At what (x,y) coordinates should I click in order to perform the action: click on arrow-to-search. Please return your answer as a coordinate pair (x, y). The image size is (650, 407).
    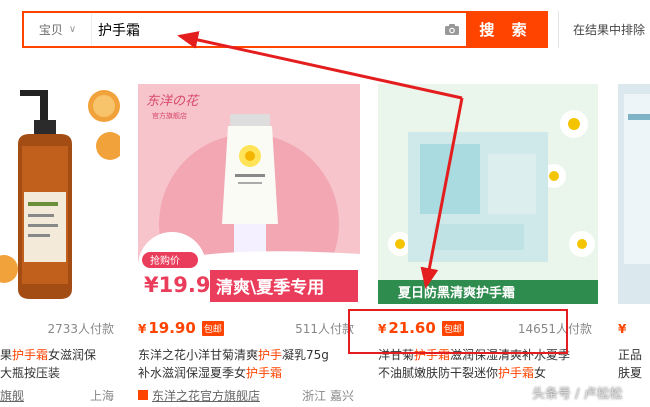
    Looking at the image, I should click on (320, 65).